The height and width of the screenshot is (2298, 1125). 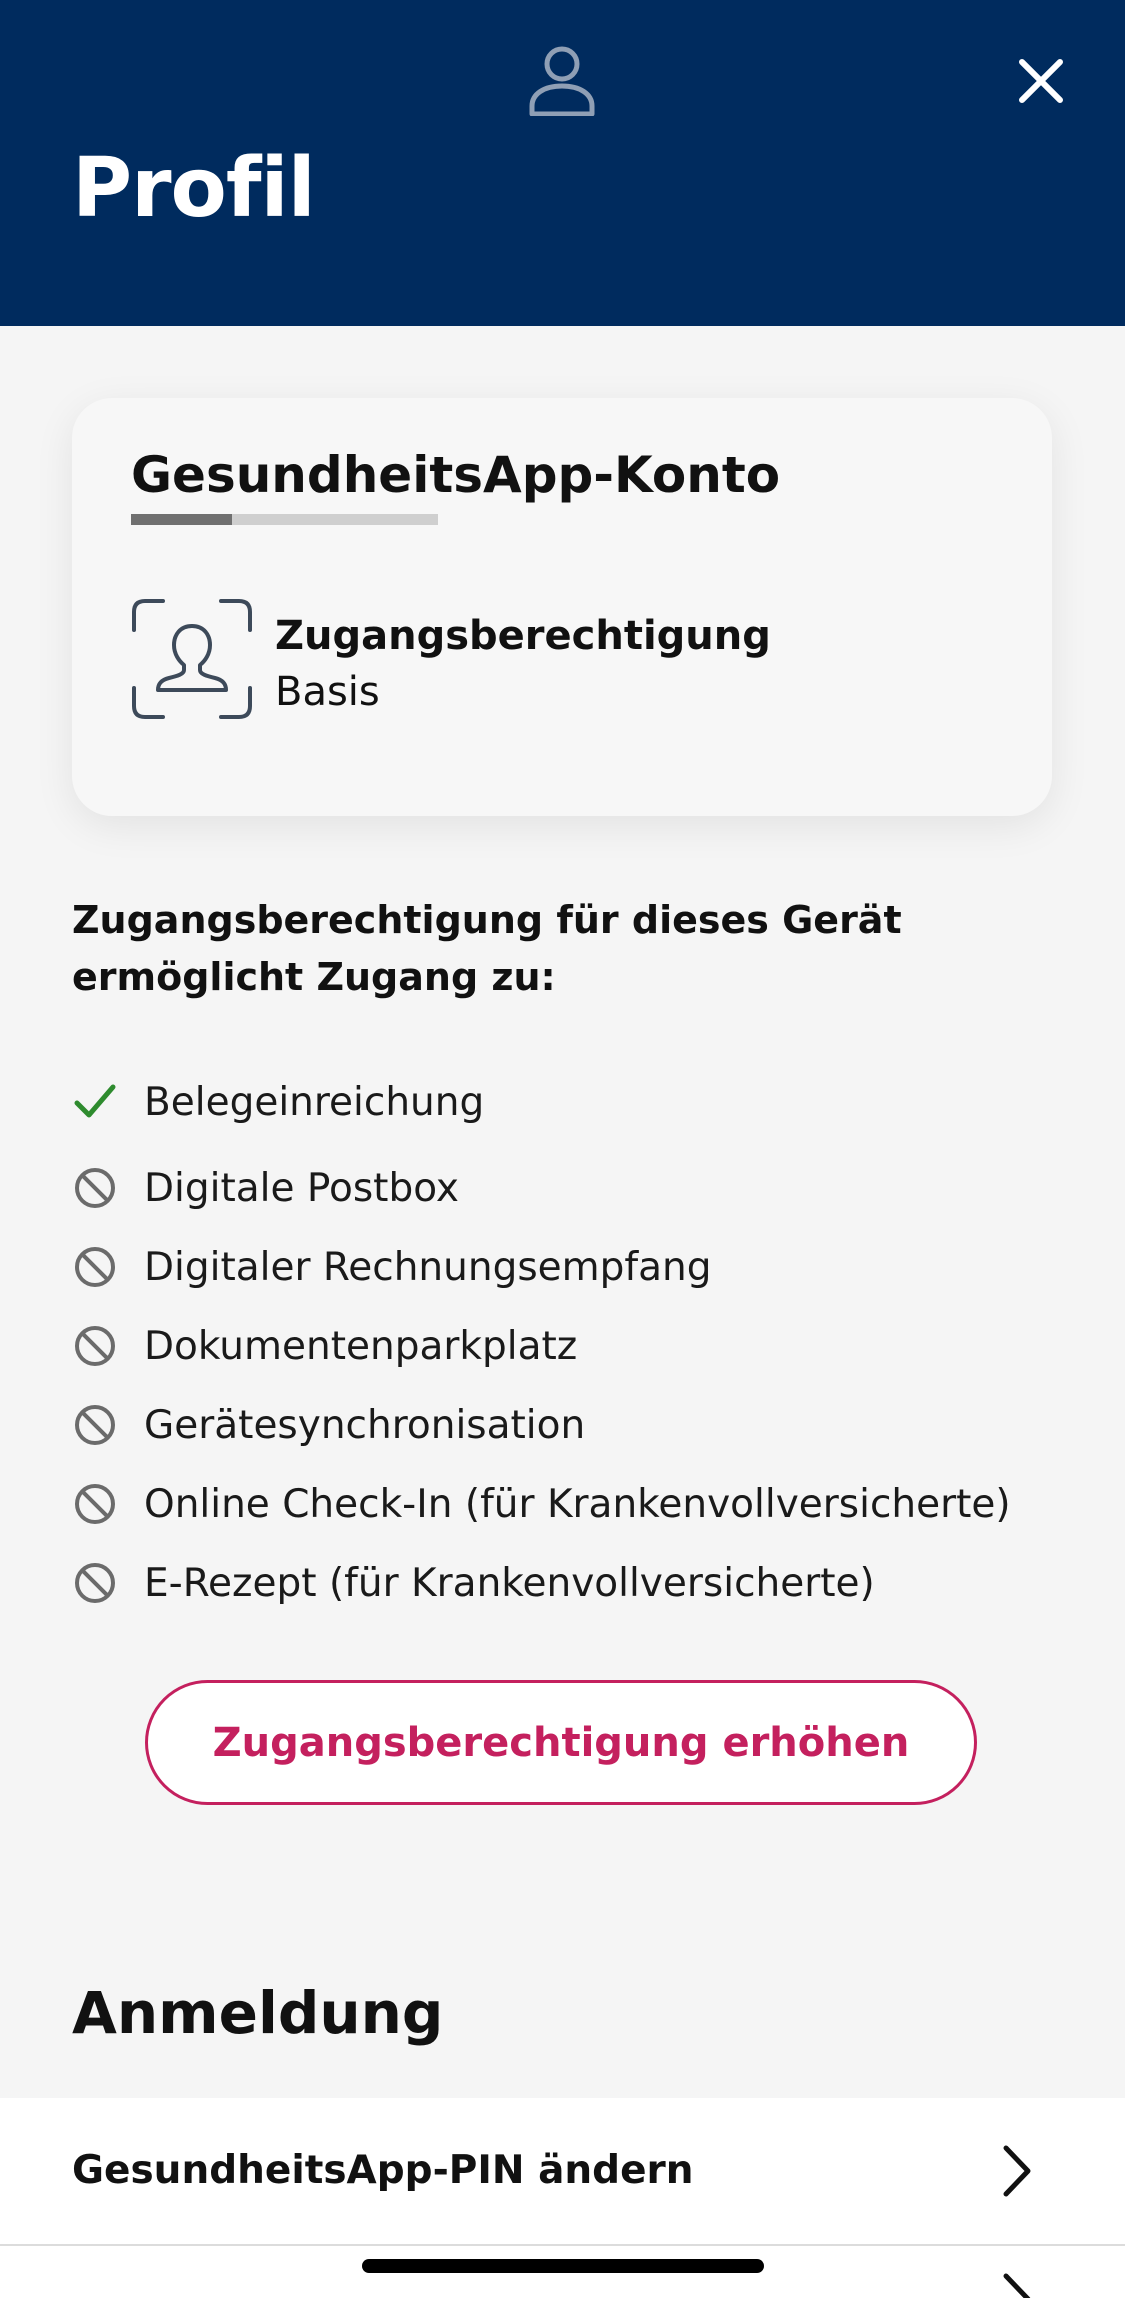 What do you see at coordinates (561, 1742) in the screenshot?
I see `raise-access-button: Zugangsberechtigung erhöhen` at bounding box center [561, 1742].